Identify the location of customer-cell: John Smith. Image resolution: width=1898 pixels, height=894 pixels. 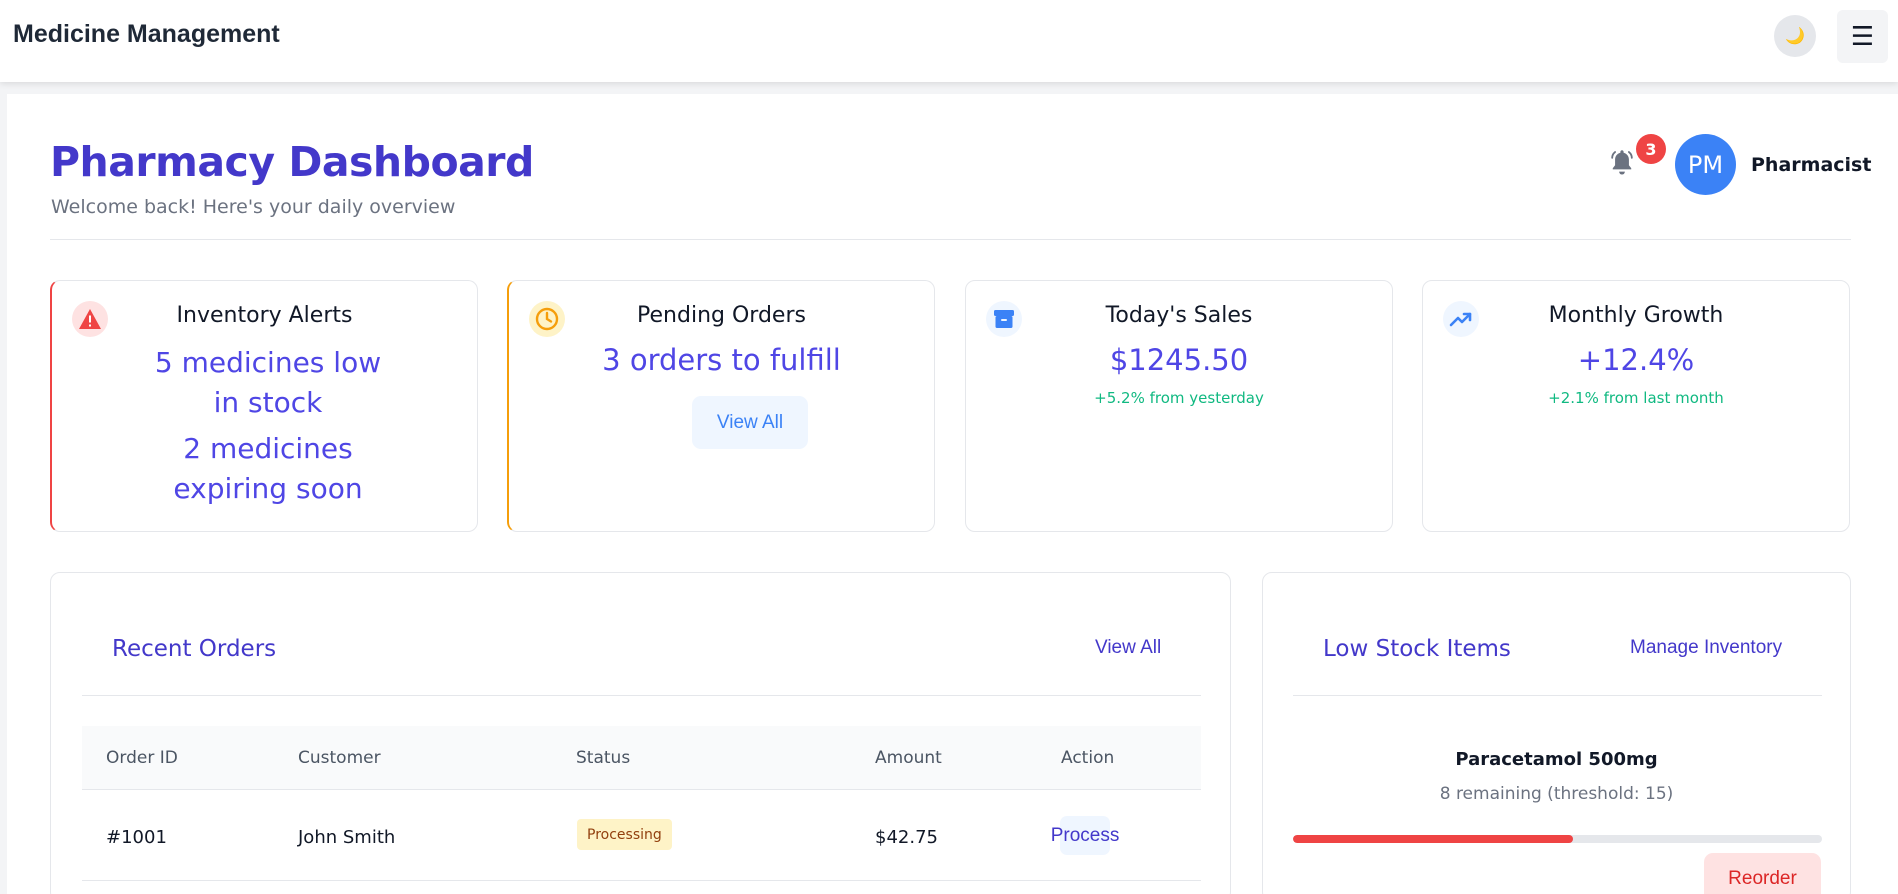
(347, 837).